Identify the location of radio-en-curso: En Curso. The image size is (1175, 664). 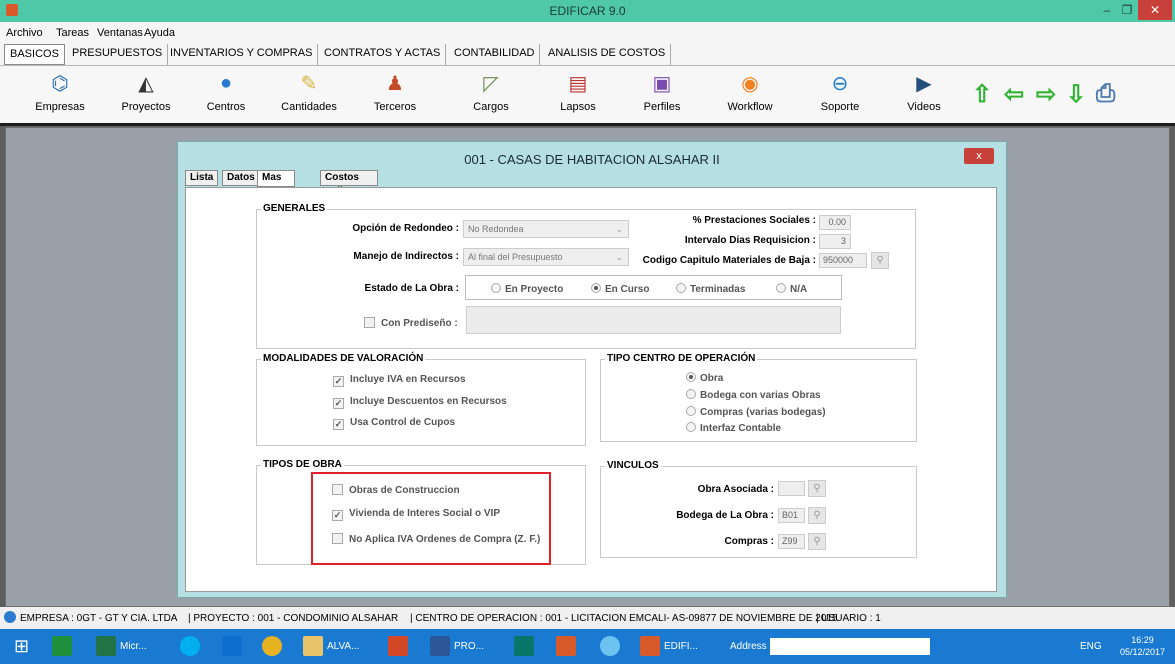
(620, 289).